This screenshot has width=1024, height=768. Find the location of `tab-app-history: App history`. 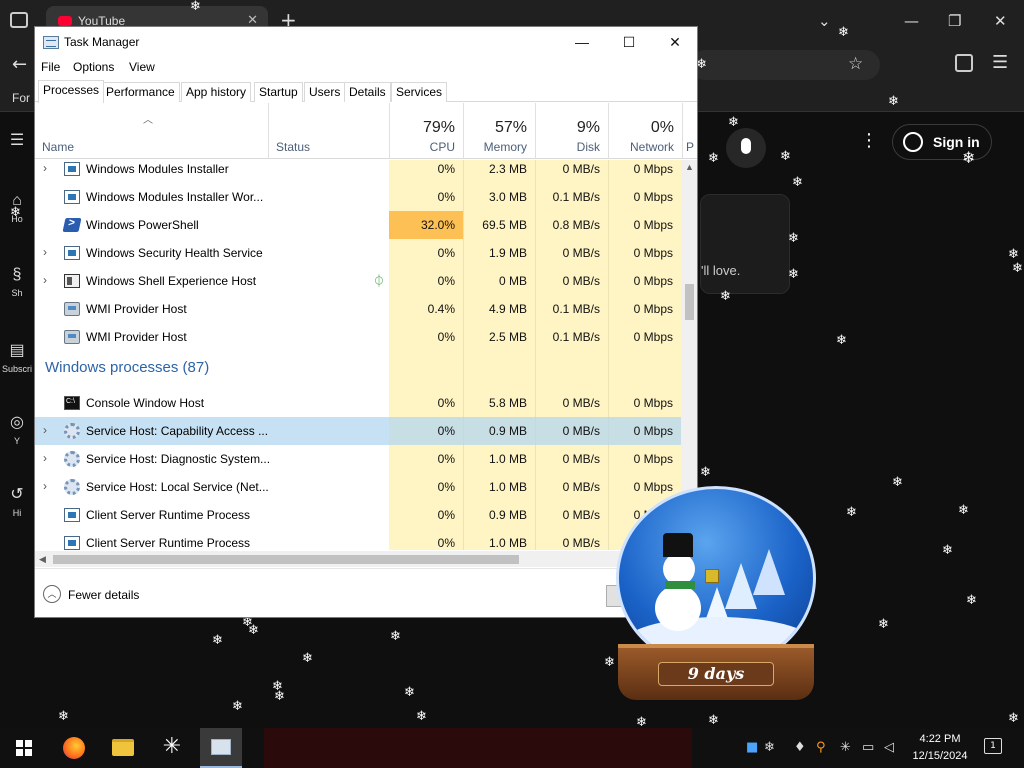

tab-app-history: App history is located at coordinates (216, 92).